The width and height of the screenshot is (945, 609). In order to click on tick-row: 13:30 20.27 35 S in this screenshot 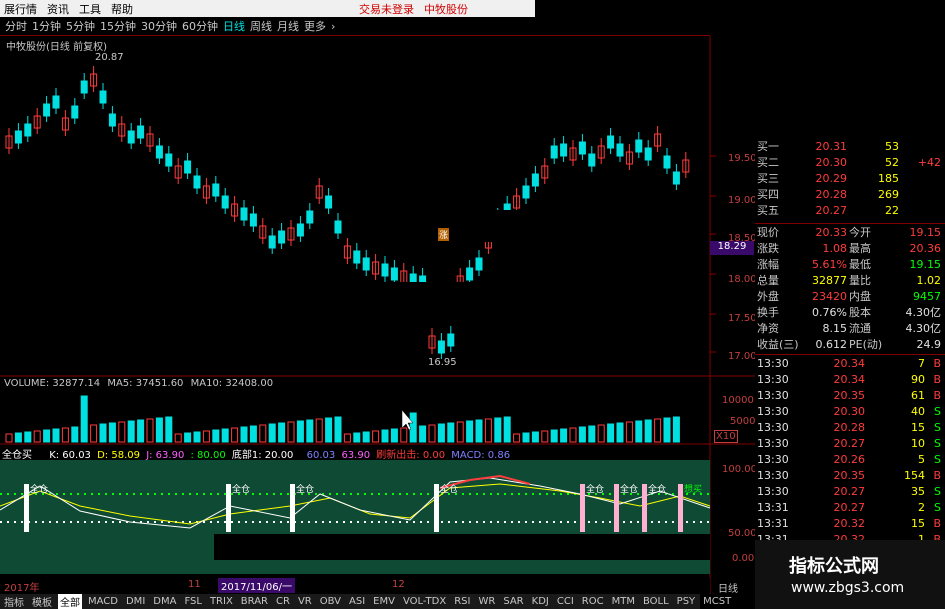, I will do `click(850, 492)`.